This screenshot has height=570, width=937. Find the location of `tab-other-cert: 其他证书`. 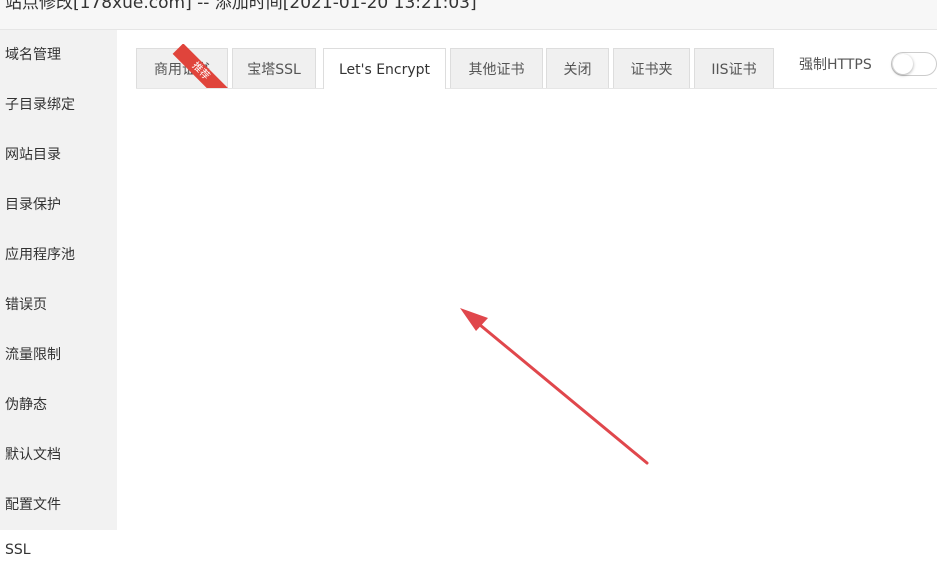

tab-other-cert: 其他证书 is located at coordinates (496, 68).